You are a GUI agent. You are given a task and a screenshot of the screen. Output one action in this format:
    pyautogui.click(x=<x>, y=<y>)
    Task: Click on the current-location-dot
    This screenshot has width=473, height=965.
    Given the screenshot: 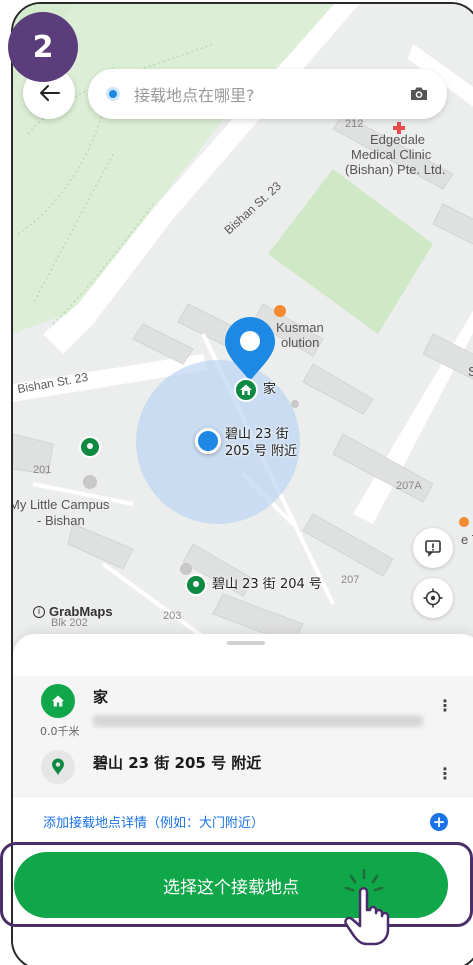 What is the action you would take?
    pyautogui.click(x=208, y=441)
    